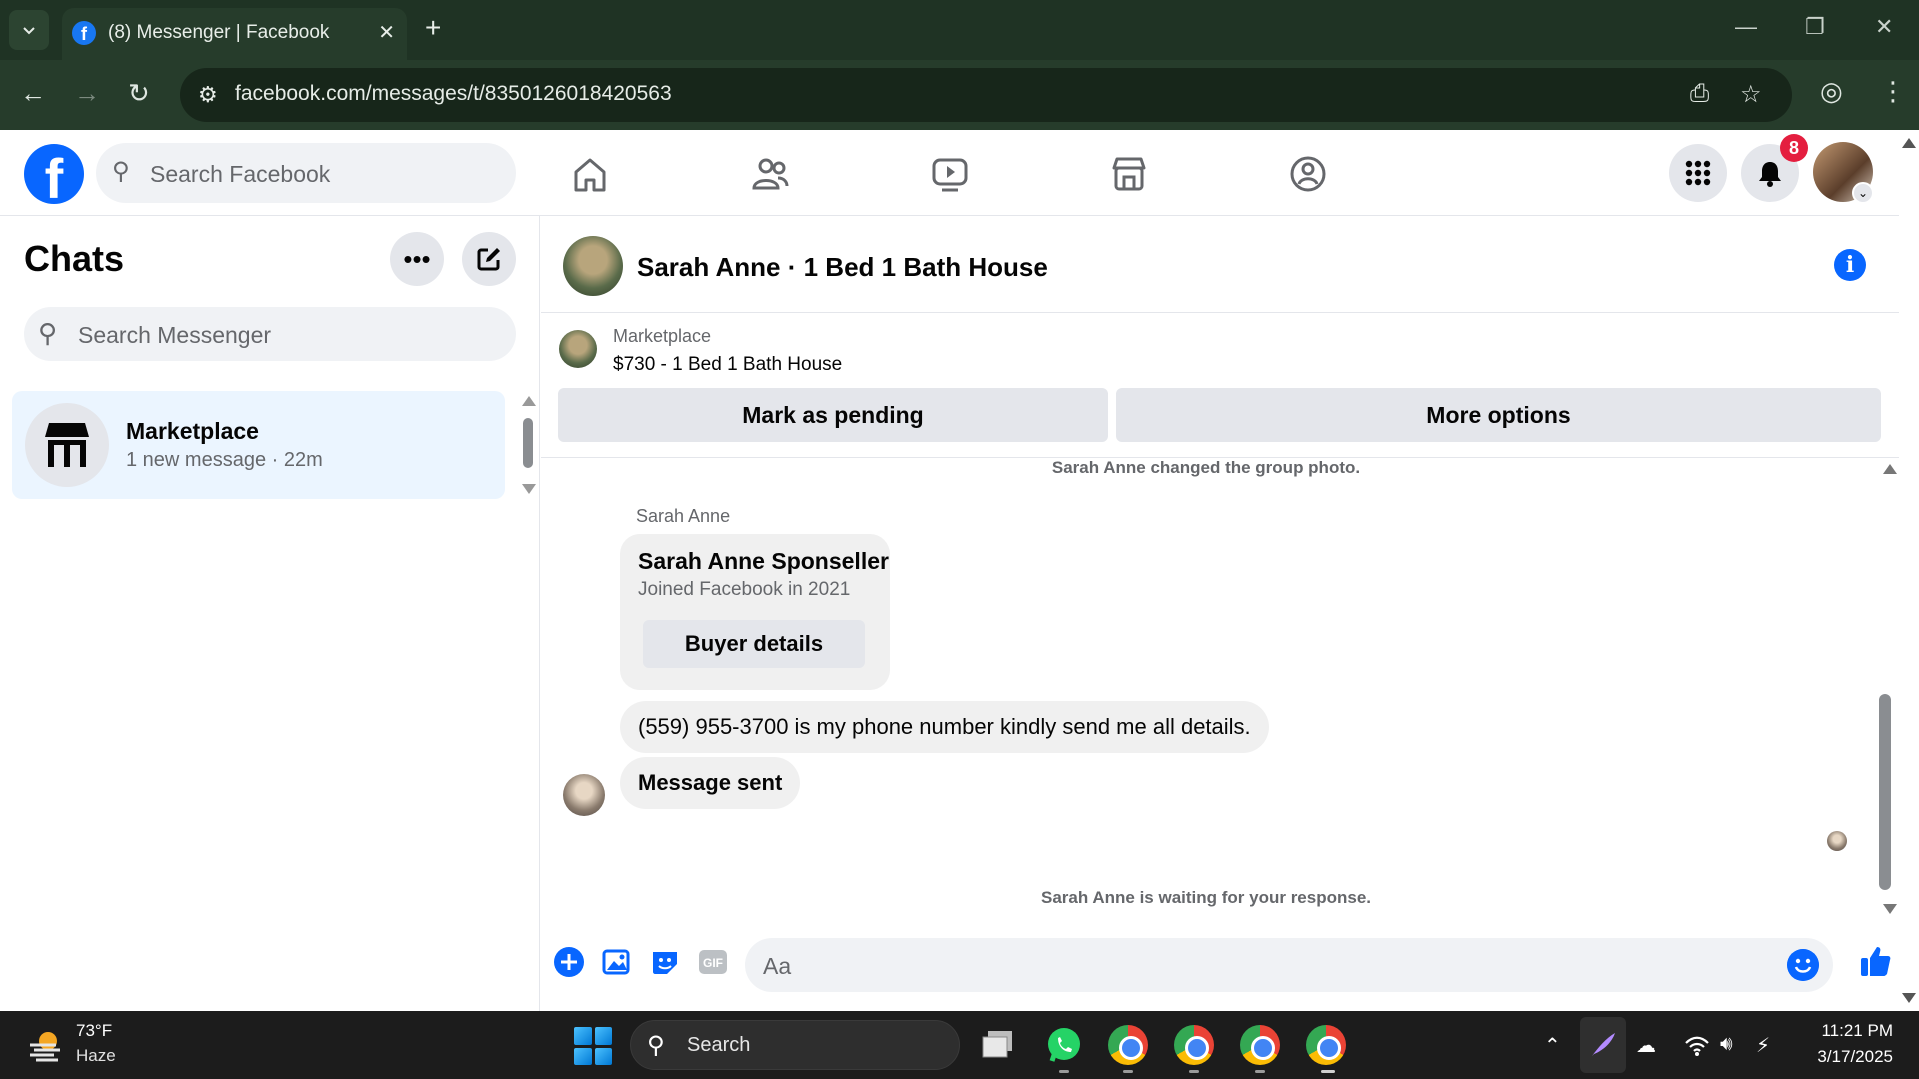  Describe the element at coordinates (1909, 998) in the screenshot. I see `page-scroll-down` at that location.